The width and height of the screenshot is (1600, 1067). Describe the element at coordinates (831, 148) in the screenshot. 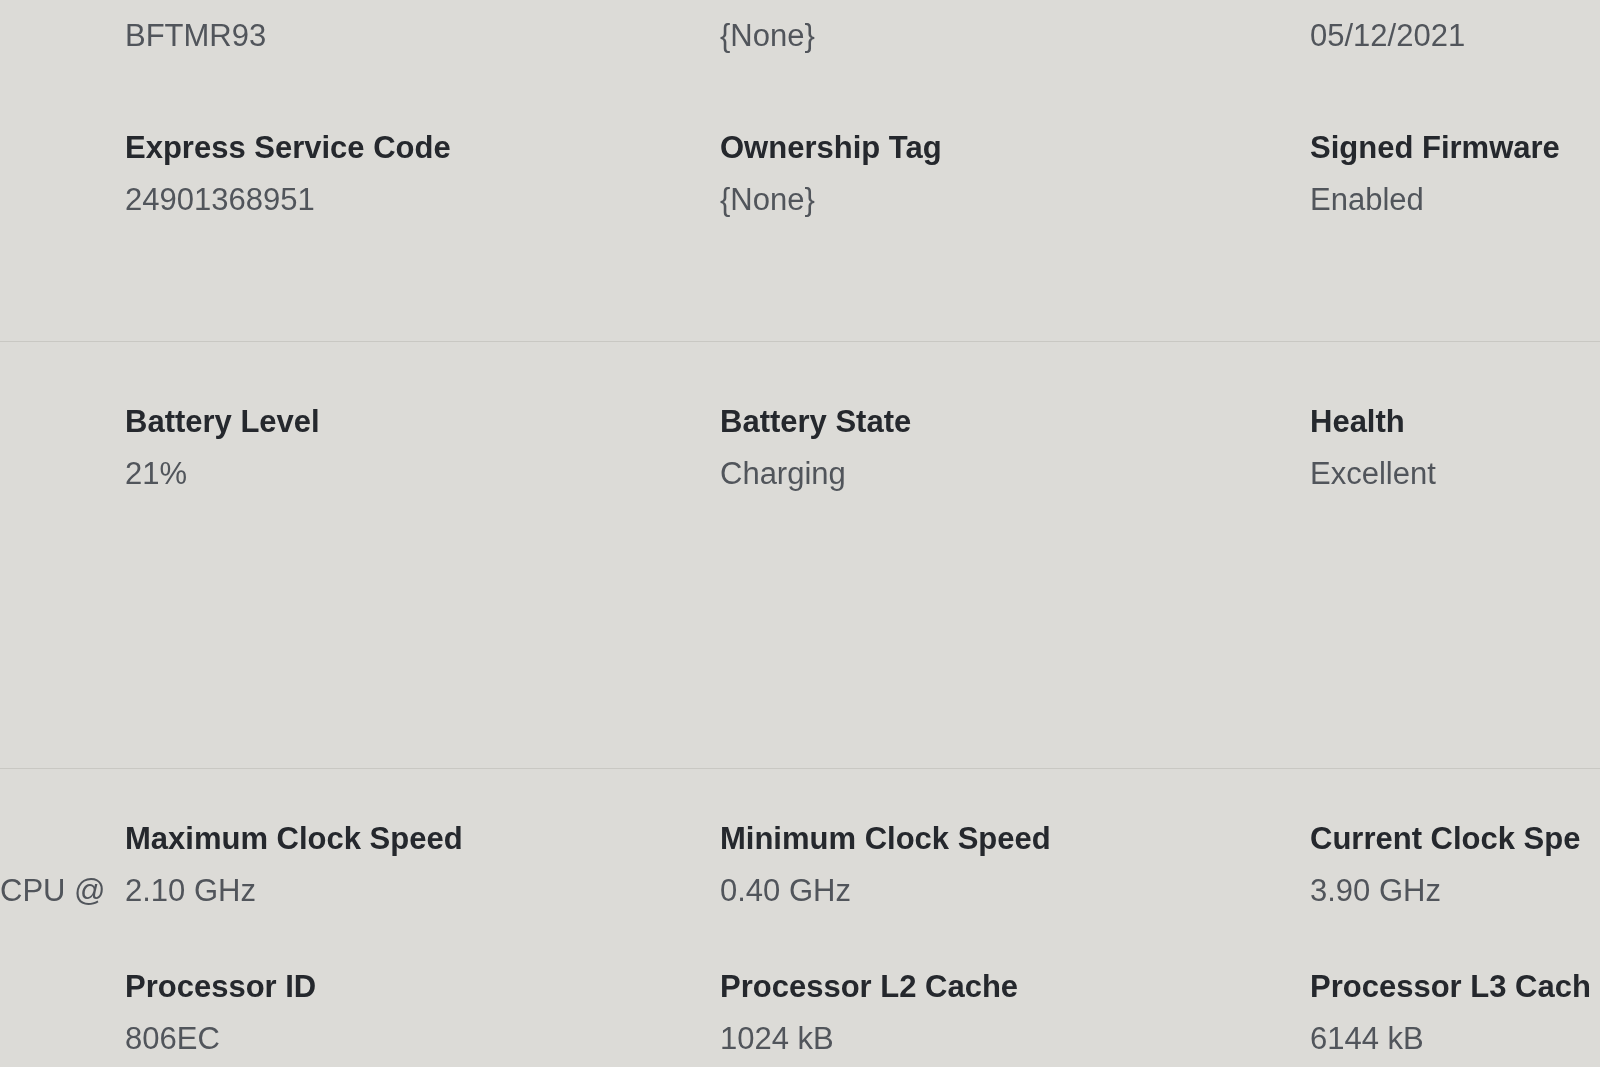

I see `field-label: Ownership Tag` at that location.